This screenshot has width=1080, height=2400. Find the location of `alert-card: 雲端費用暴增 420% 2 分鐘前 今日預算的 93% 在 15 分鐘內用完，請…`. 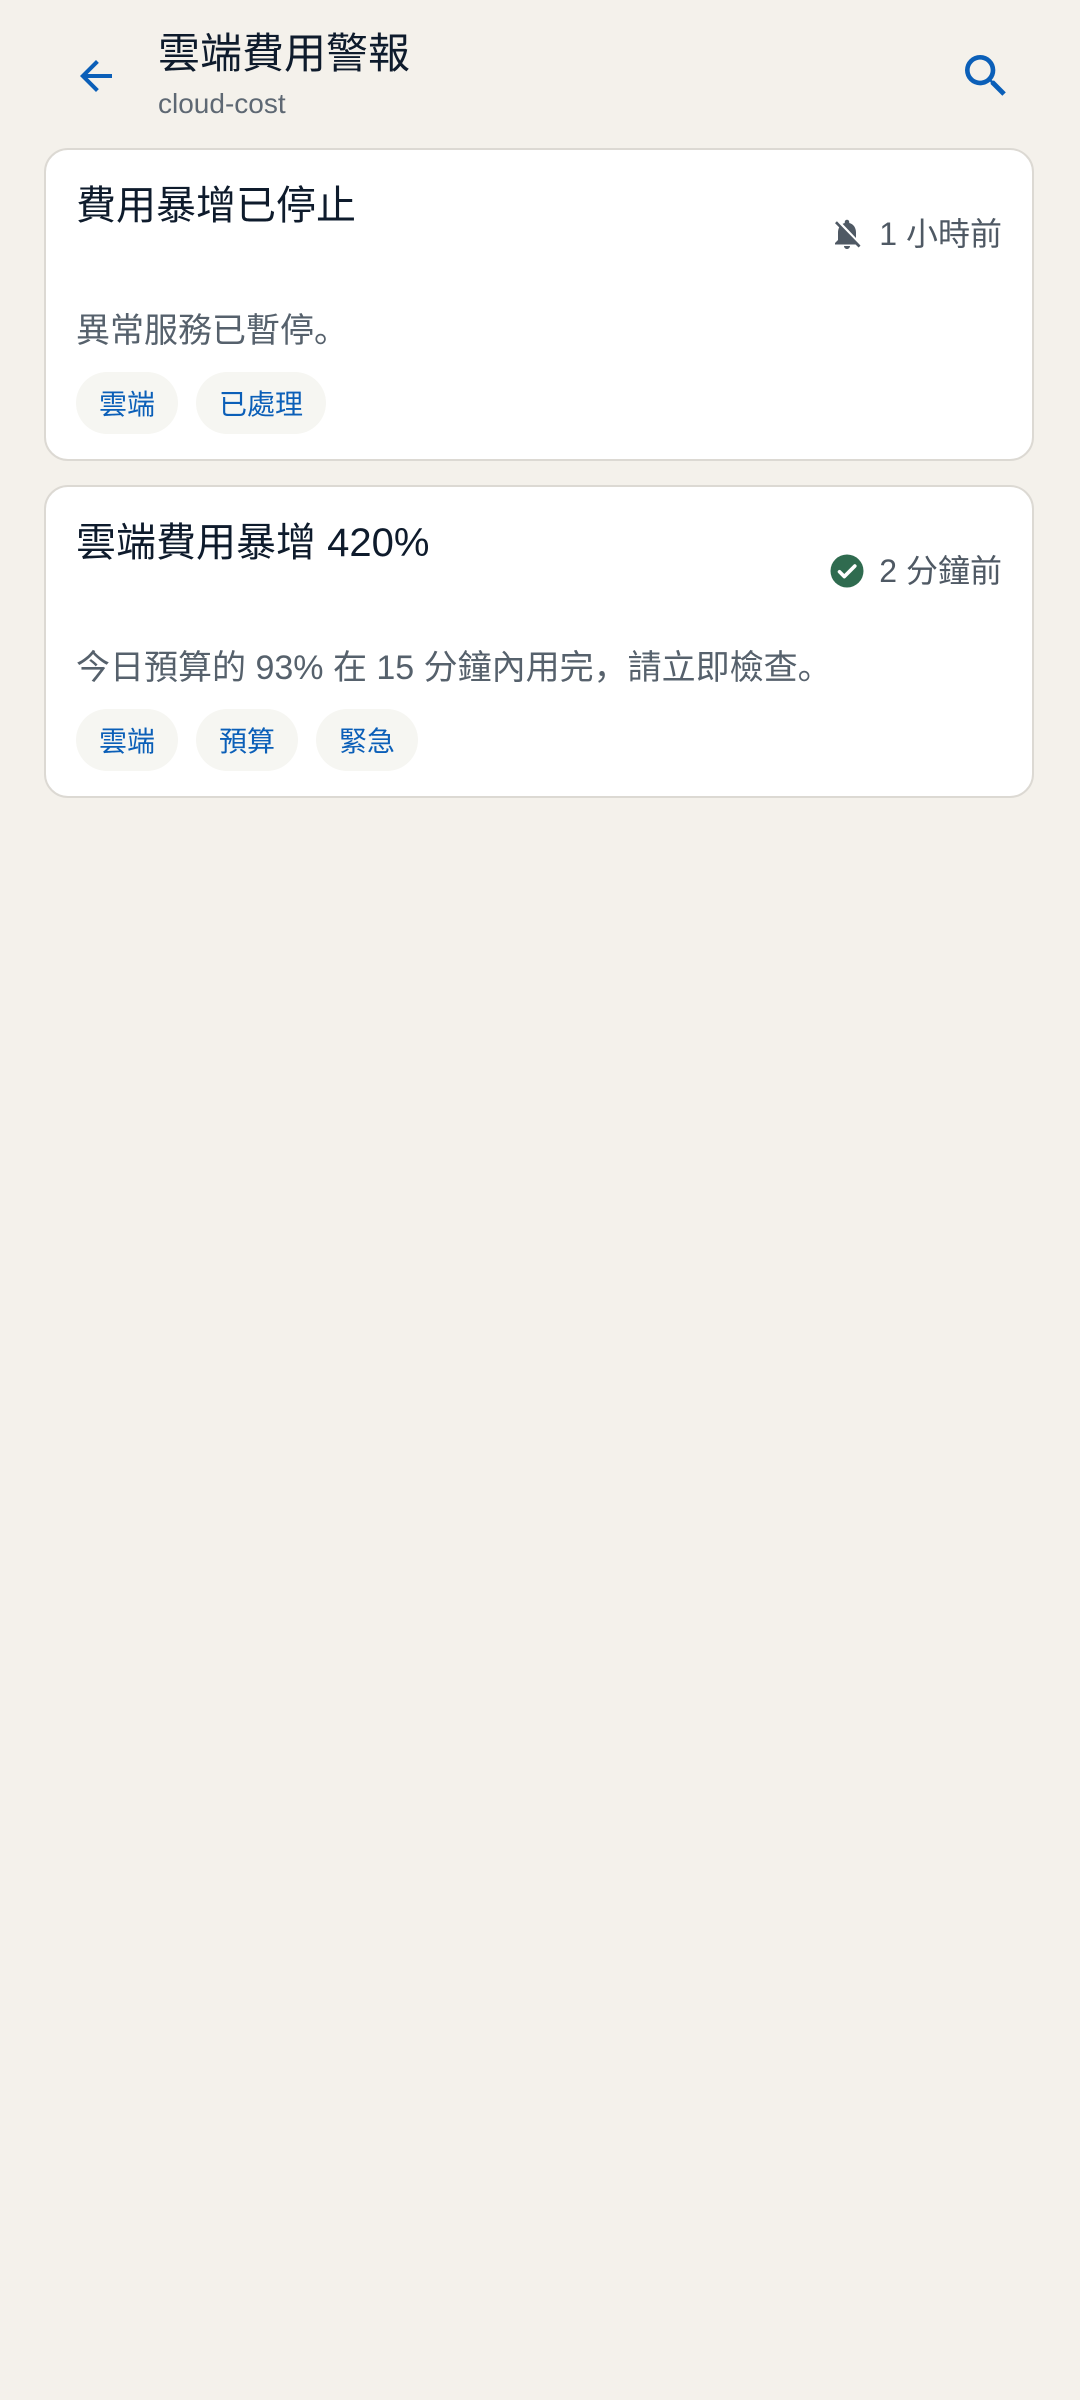

alert-card: 雲端費用暴增 420% 2 分鐘前 今日預算的 93% 在 15 分鐘內用完，請… is located at coordinates (539, 641).